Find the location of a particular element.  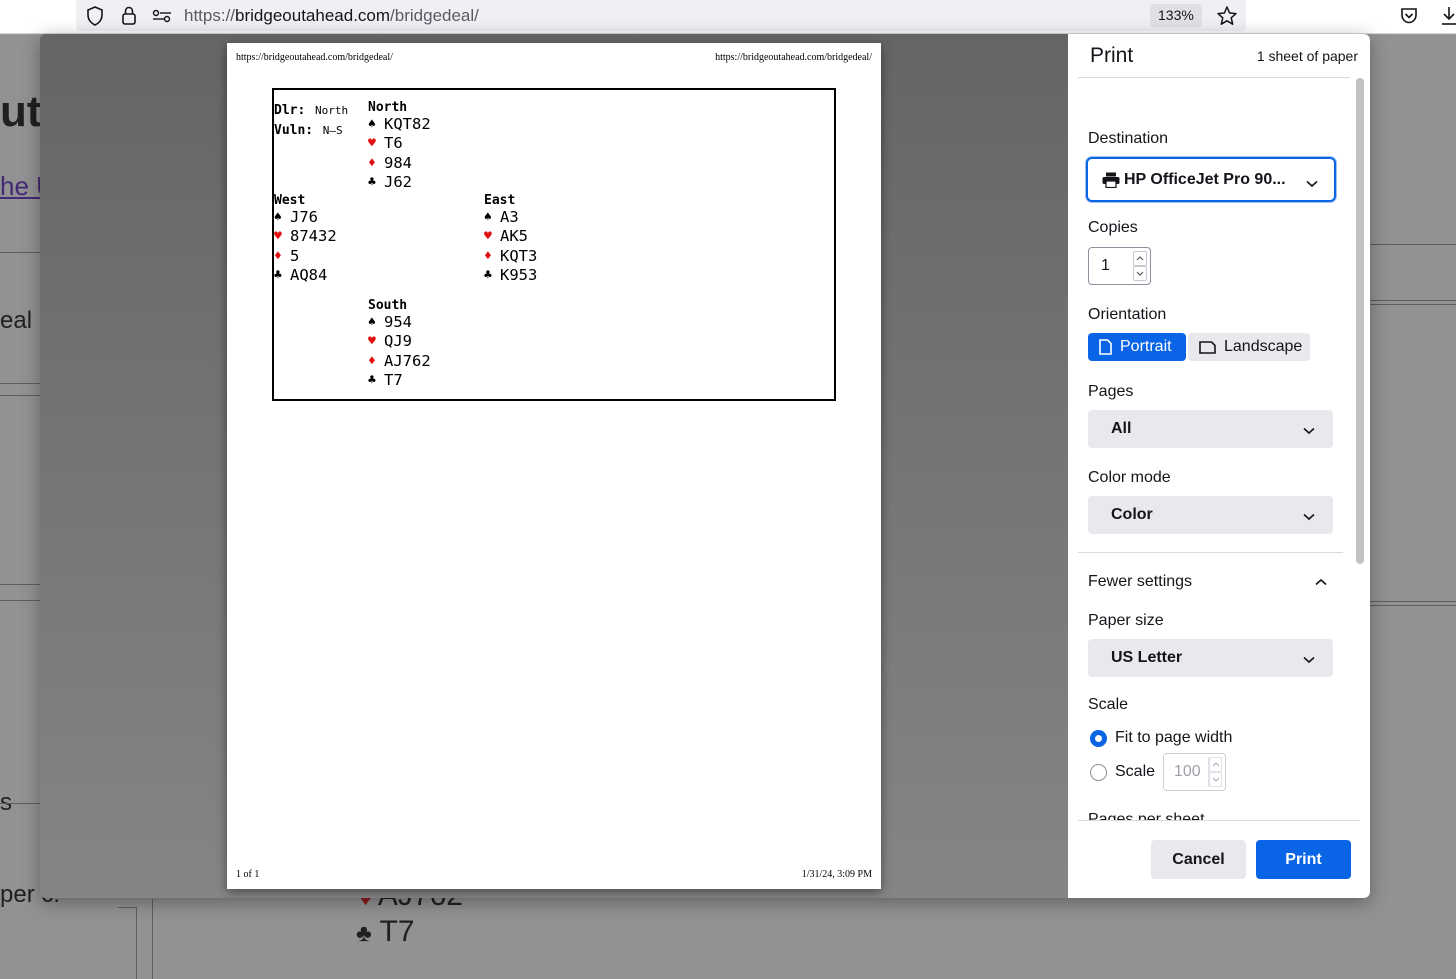

page-footer-right: 1/31/24, 3:09 PM is located at coordinates (836, 874).